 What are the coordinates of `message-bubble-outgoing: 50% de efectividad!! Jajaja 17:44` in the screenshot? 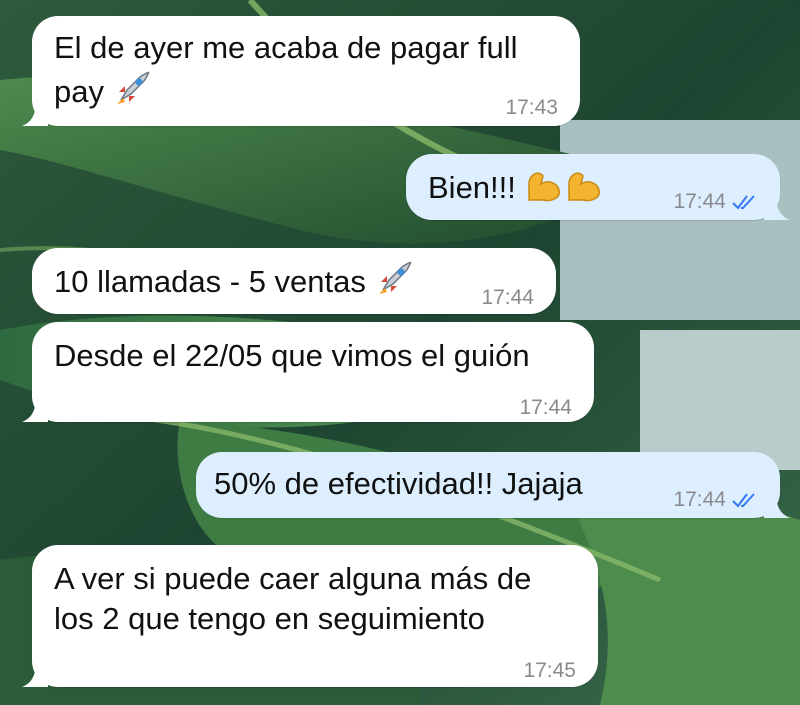 It's located at (493, 485).